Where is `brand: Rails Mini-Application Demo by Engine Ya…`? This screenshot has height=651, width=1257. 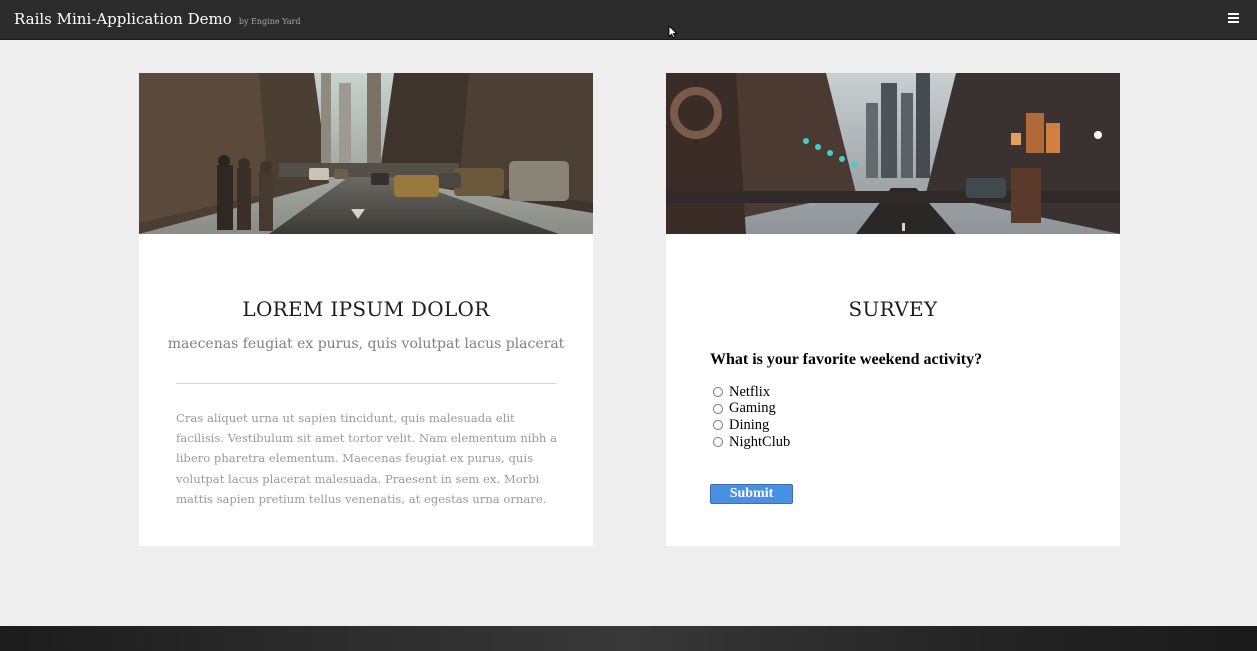 brand: Rails Mini-Application Demo by Engine Ya… is located at coordinates (157, 18).